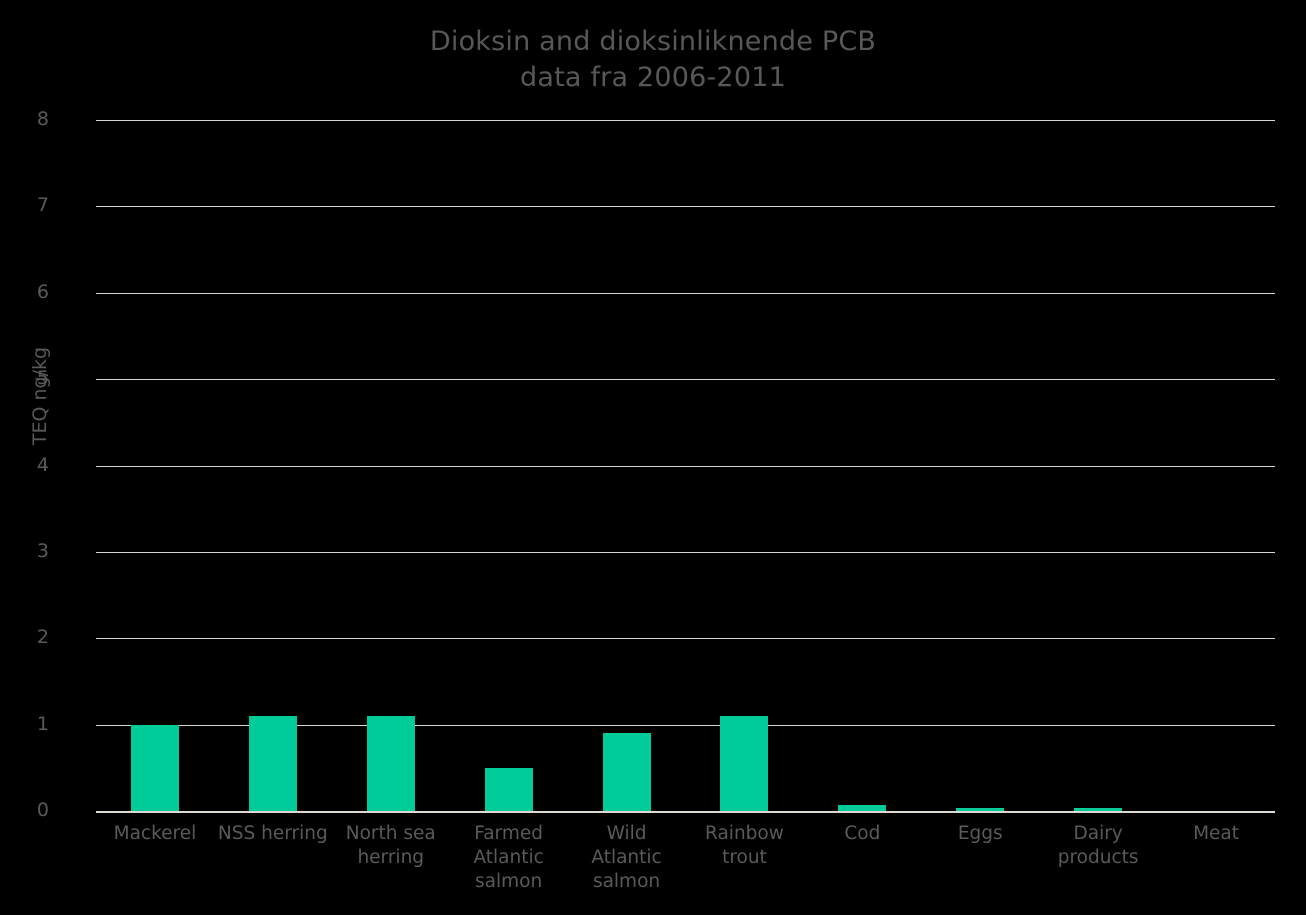  I want to click on x-tick-label: Rainbow trout, so click(744, 845).